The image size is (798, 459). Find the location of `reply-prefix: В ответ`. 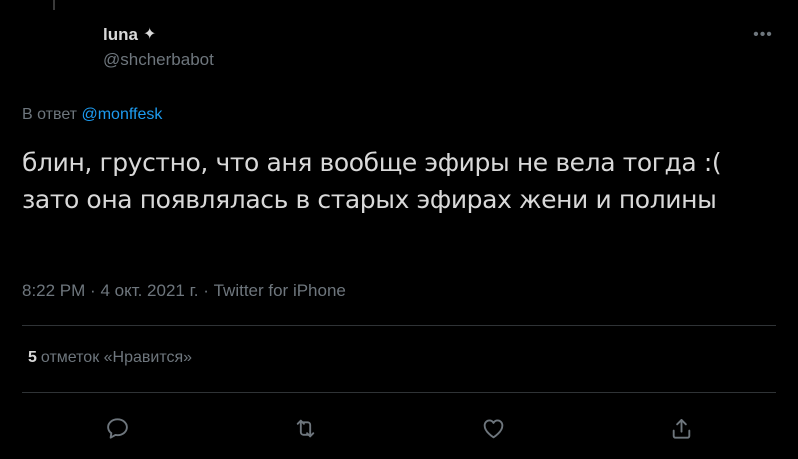

reply-prefix: В ответ is located at coordinates (50, 114).